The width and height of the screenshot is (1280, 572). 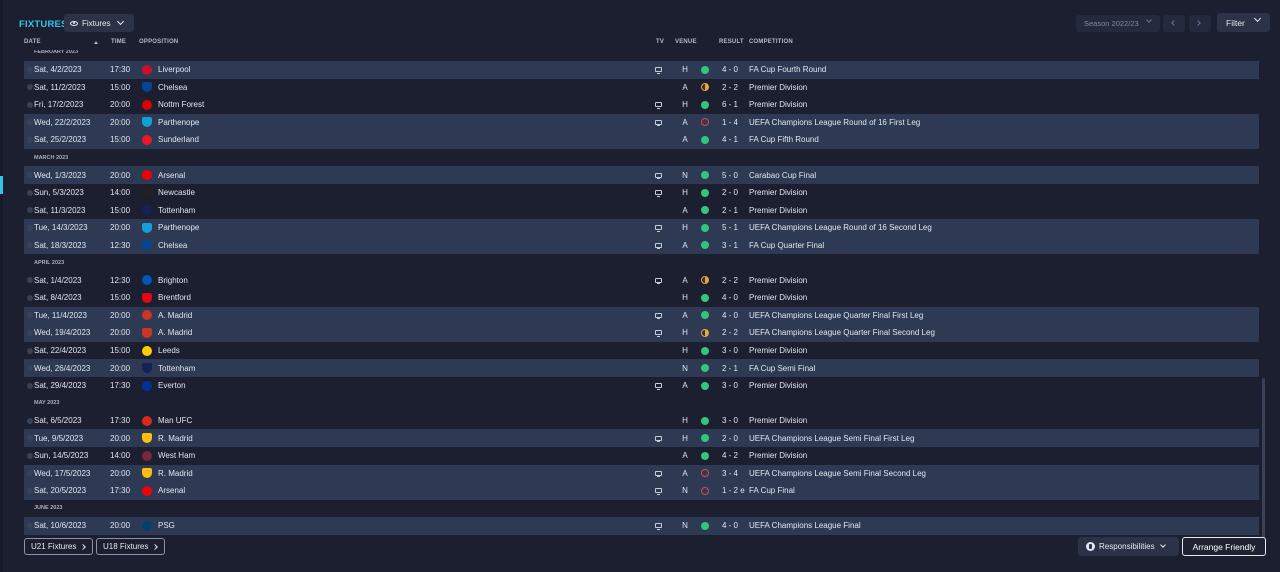 I want to click on arrange-friendly-button: Arrange Friendly, so click(x=1224, y=546).